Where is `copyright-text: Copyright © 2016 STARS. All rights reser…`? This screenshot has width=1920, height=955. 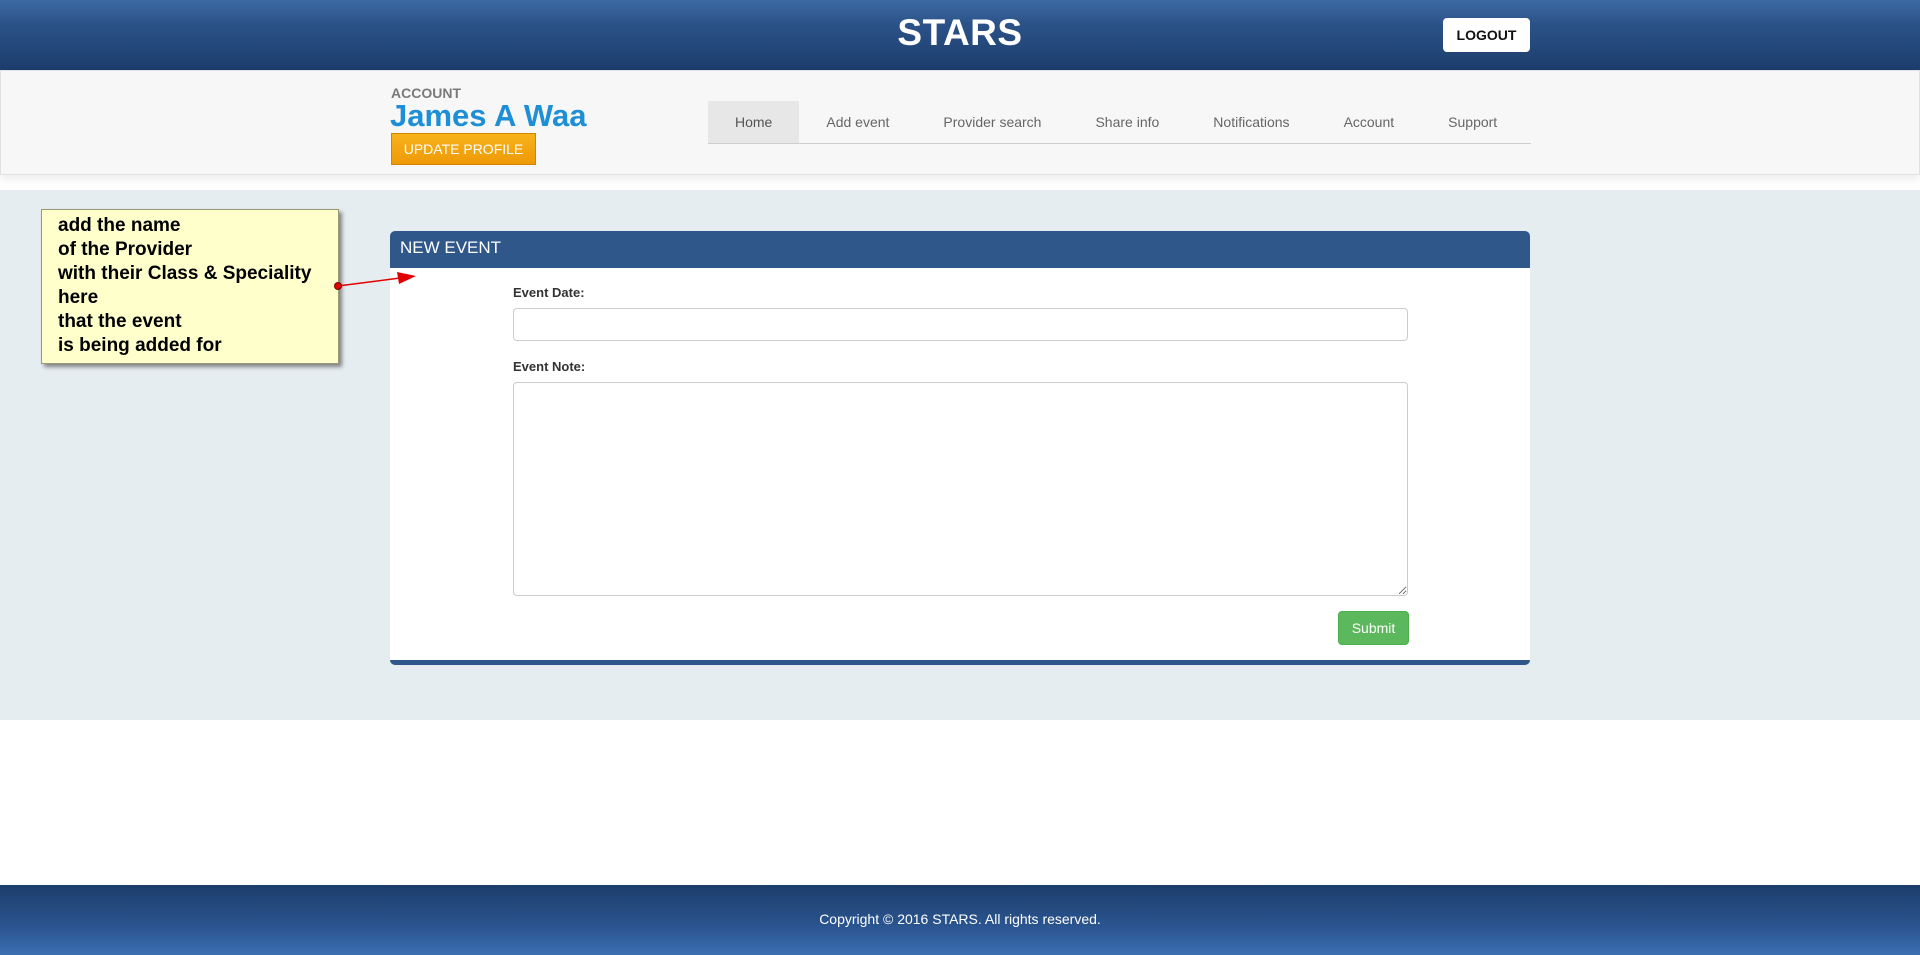 copyright-text: Copyright © 2016 STARS. All rights reser… is located at coordinates (960, 919).